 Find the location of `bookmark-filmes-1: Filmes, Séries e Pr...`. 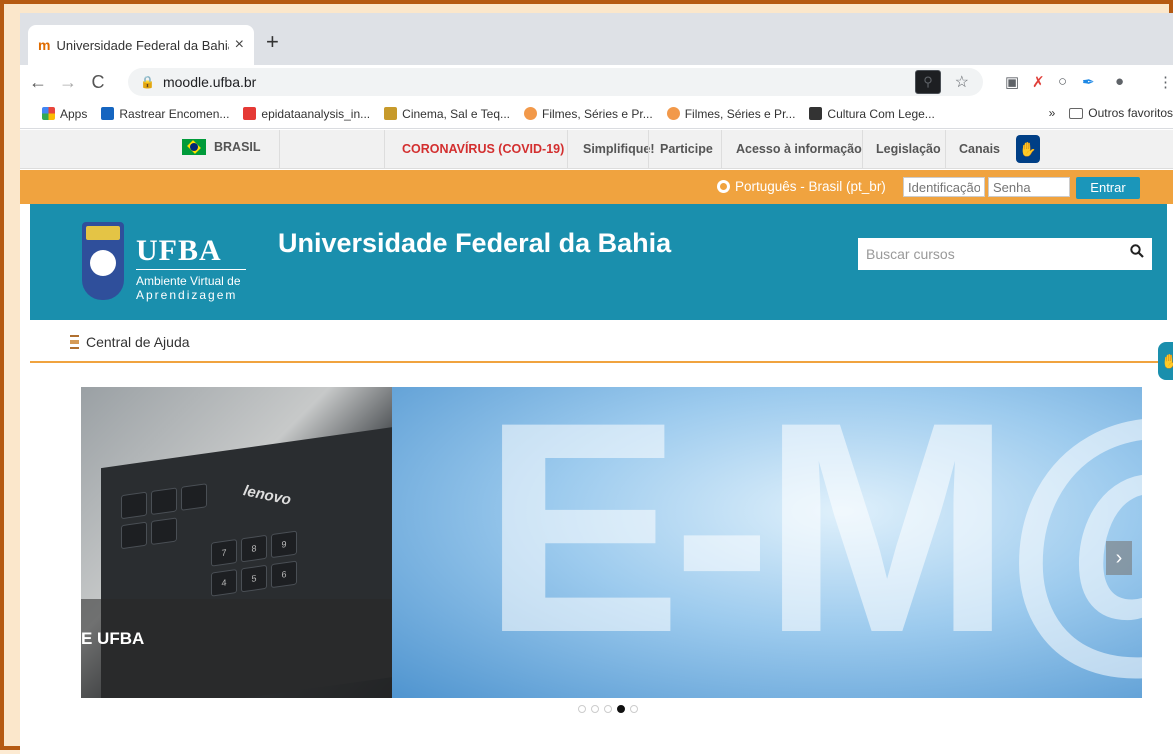

bookmark-filmes-1: Filmes, Séries e Pr... is located at coordinates (588, 114).